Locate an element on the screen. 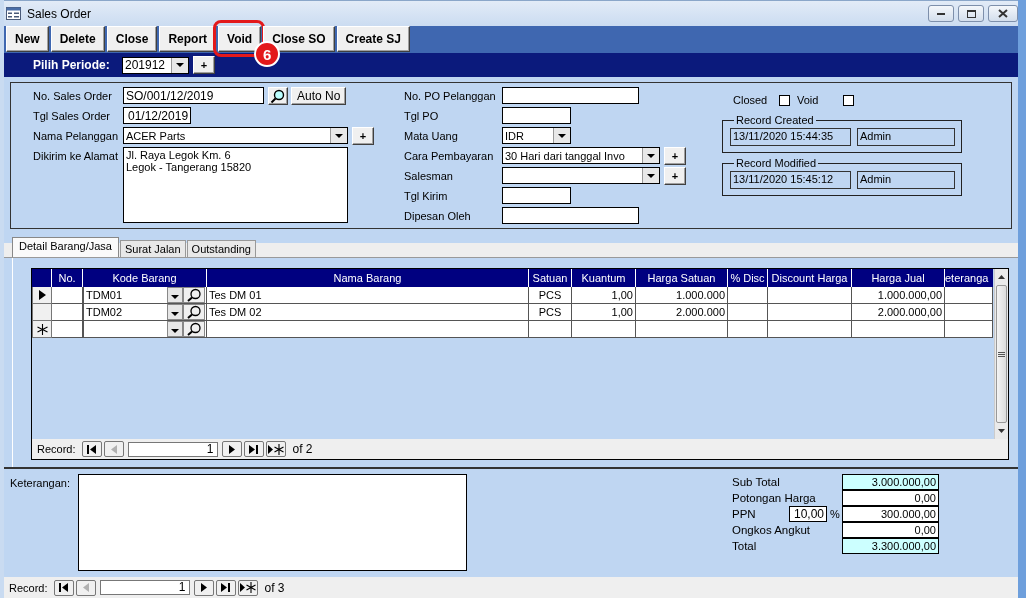  close-button is located at coordinates (1003, 13).